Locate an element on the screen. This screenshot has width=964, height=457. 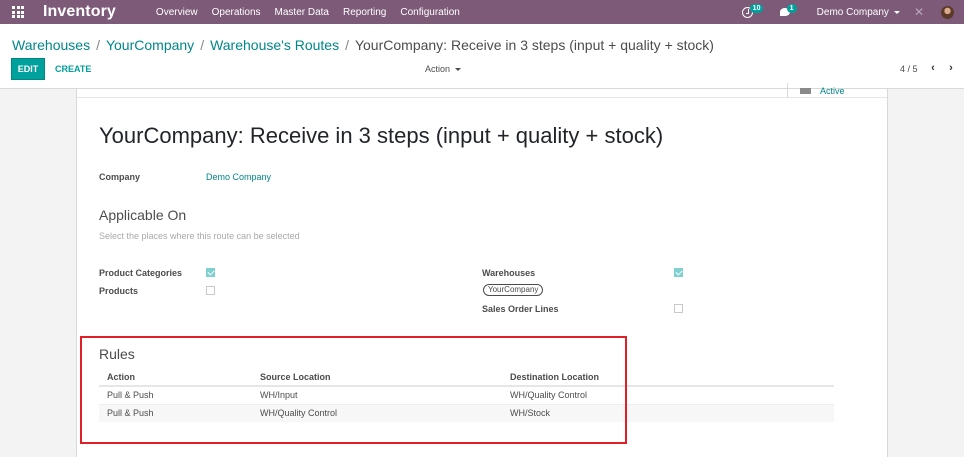
breadcrumb-warehouse-routes: Warehouse's Routes is located at coordinates (274, 45).